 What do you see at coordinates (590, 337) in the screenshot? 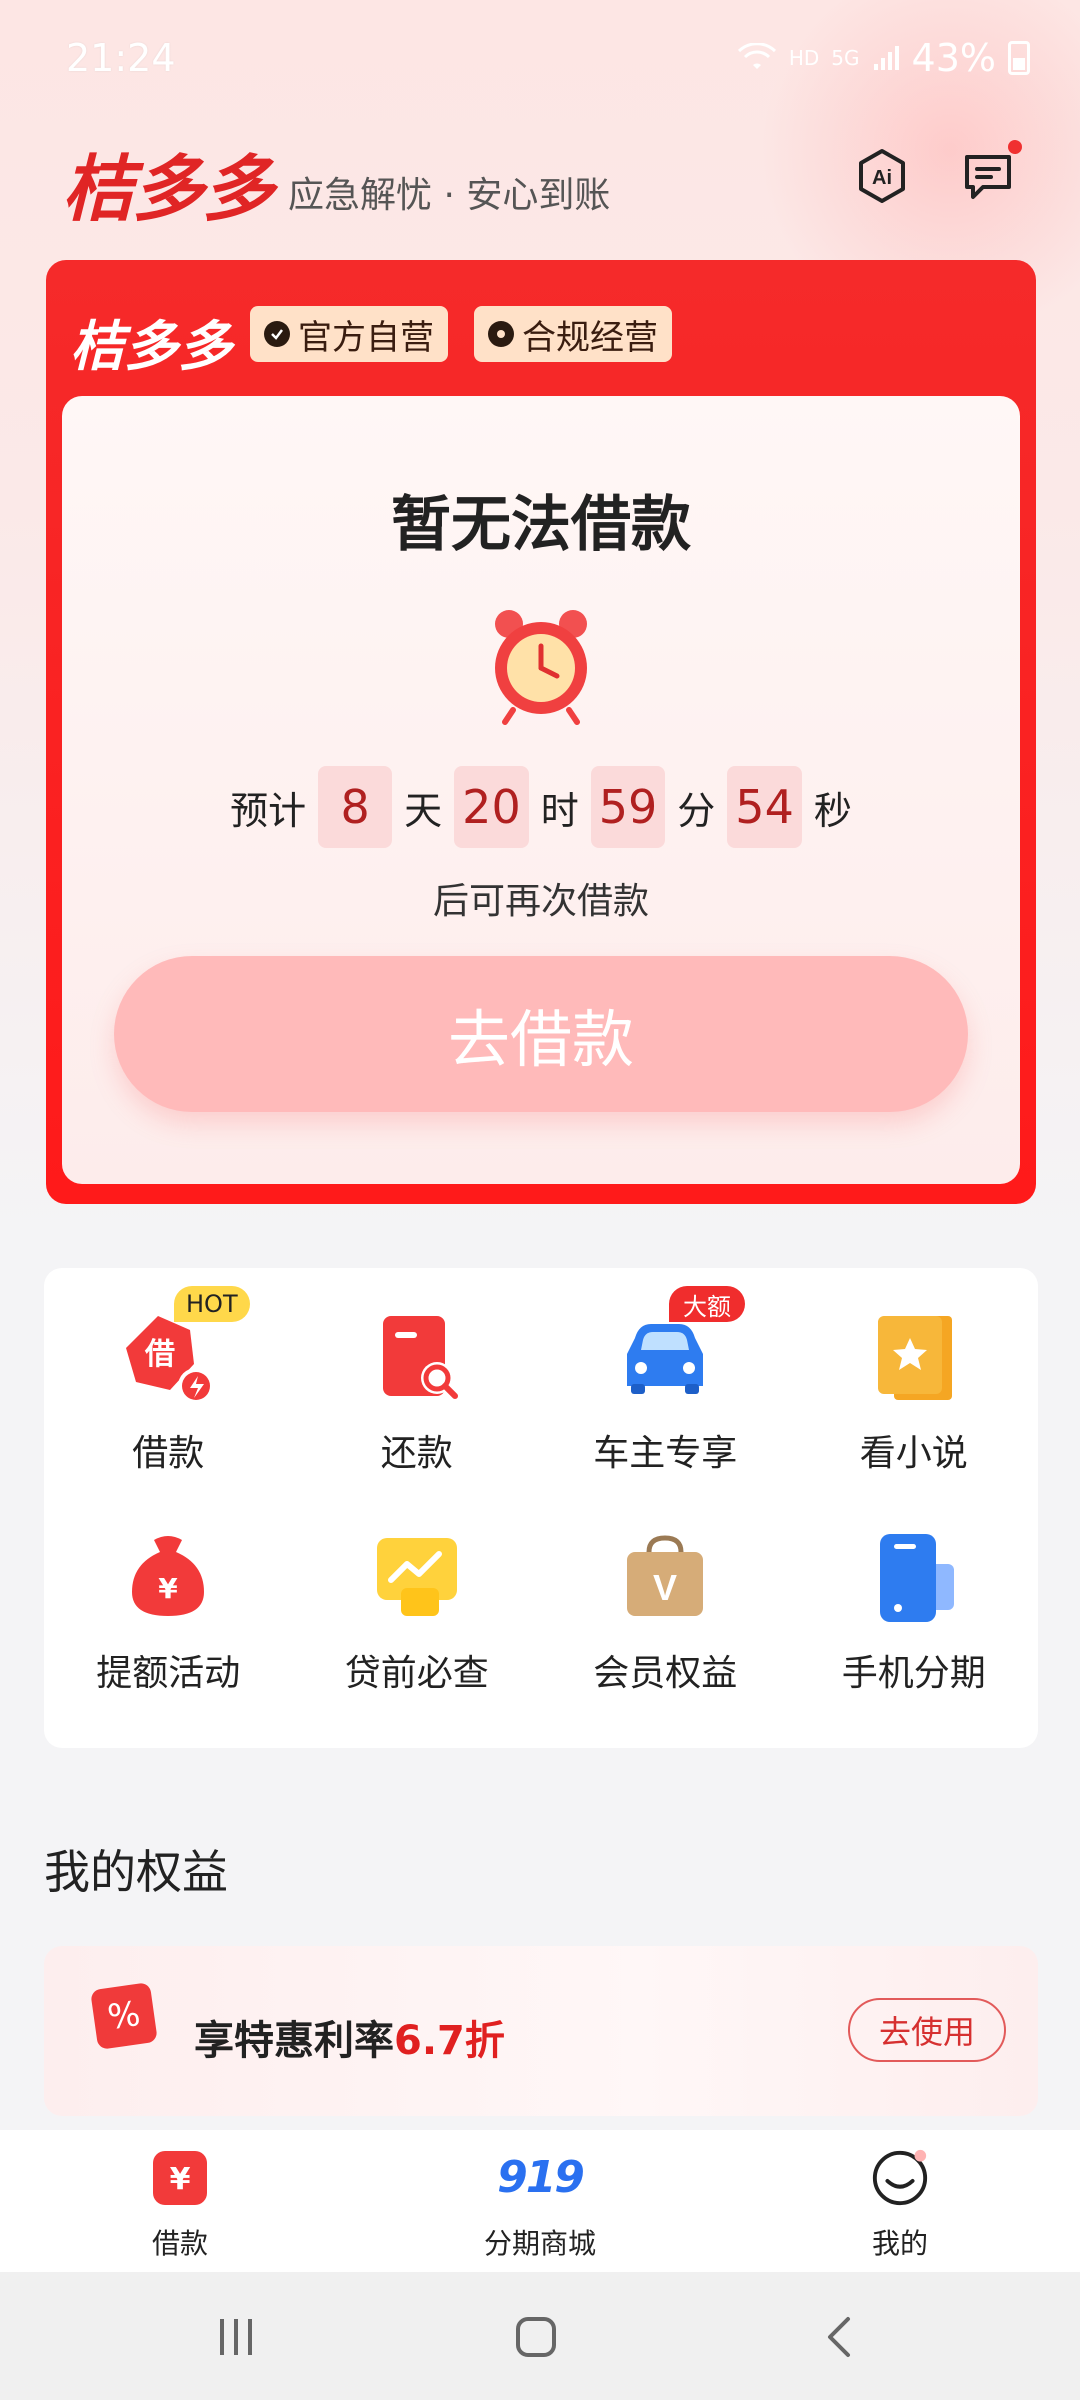
I see `tag-label: 合规经营` at bounding box center [590, 337].